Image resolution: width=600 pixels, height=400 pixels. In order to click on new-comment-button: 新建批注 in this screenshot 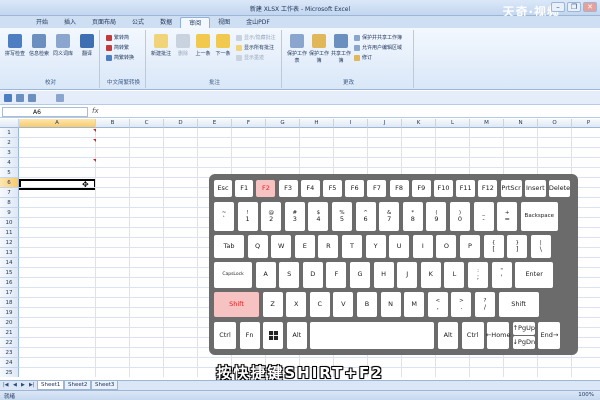, I will do `click(161, 45)`.